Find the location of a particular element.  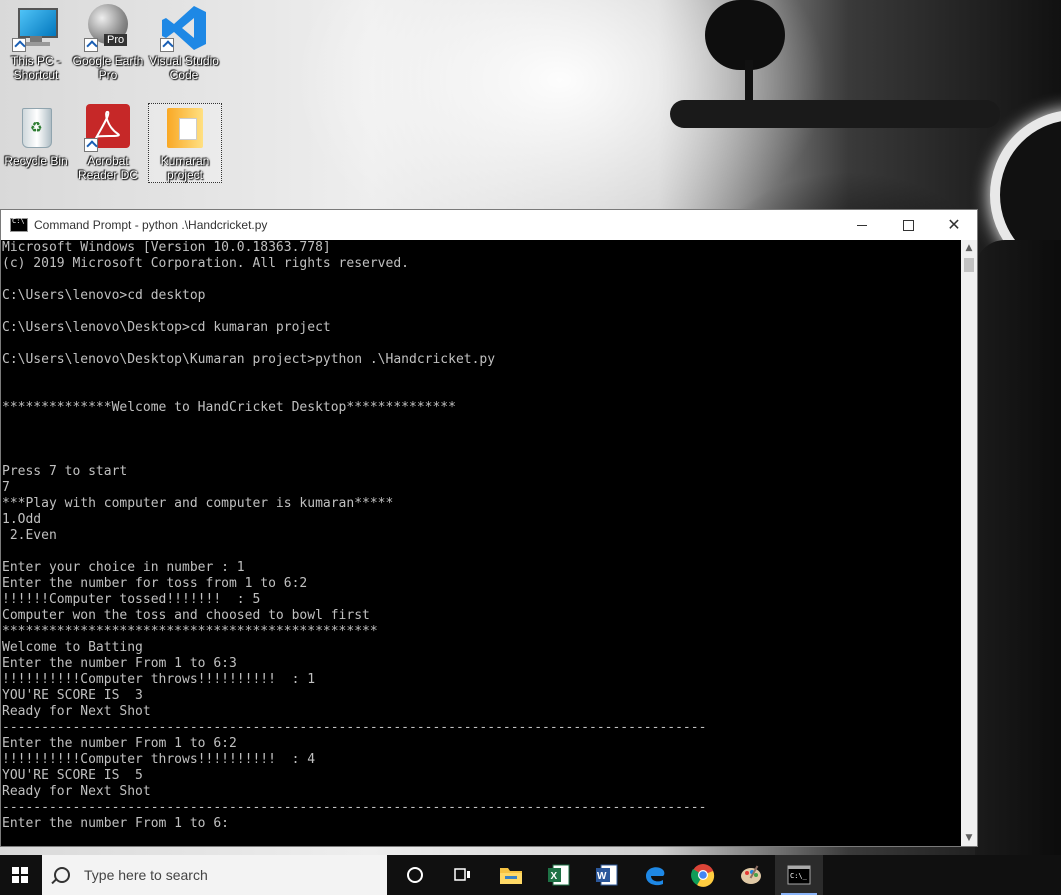

command-prompt-taskbar-button: C:\_ is located at coordinates (799, 875).